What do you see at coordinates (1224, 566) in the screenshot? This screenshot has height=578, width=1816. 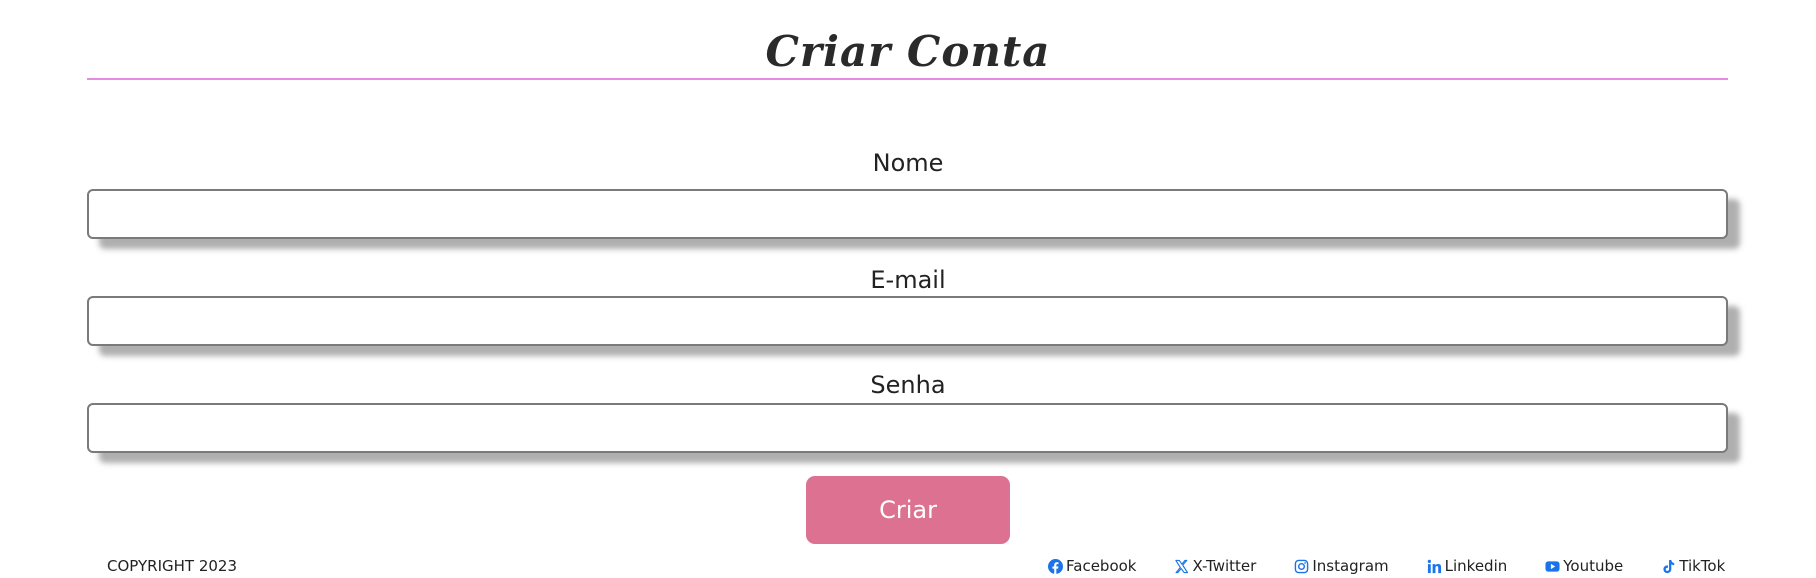 I see `social-link-label: X-Twitter` at bounding box center [1224, 566].